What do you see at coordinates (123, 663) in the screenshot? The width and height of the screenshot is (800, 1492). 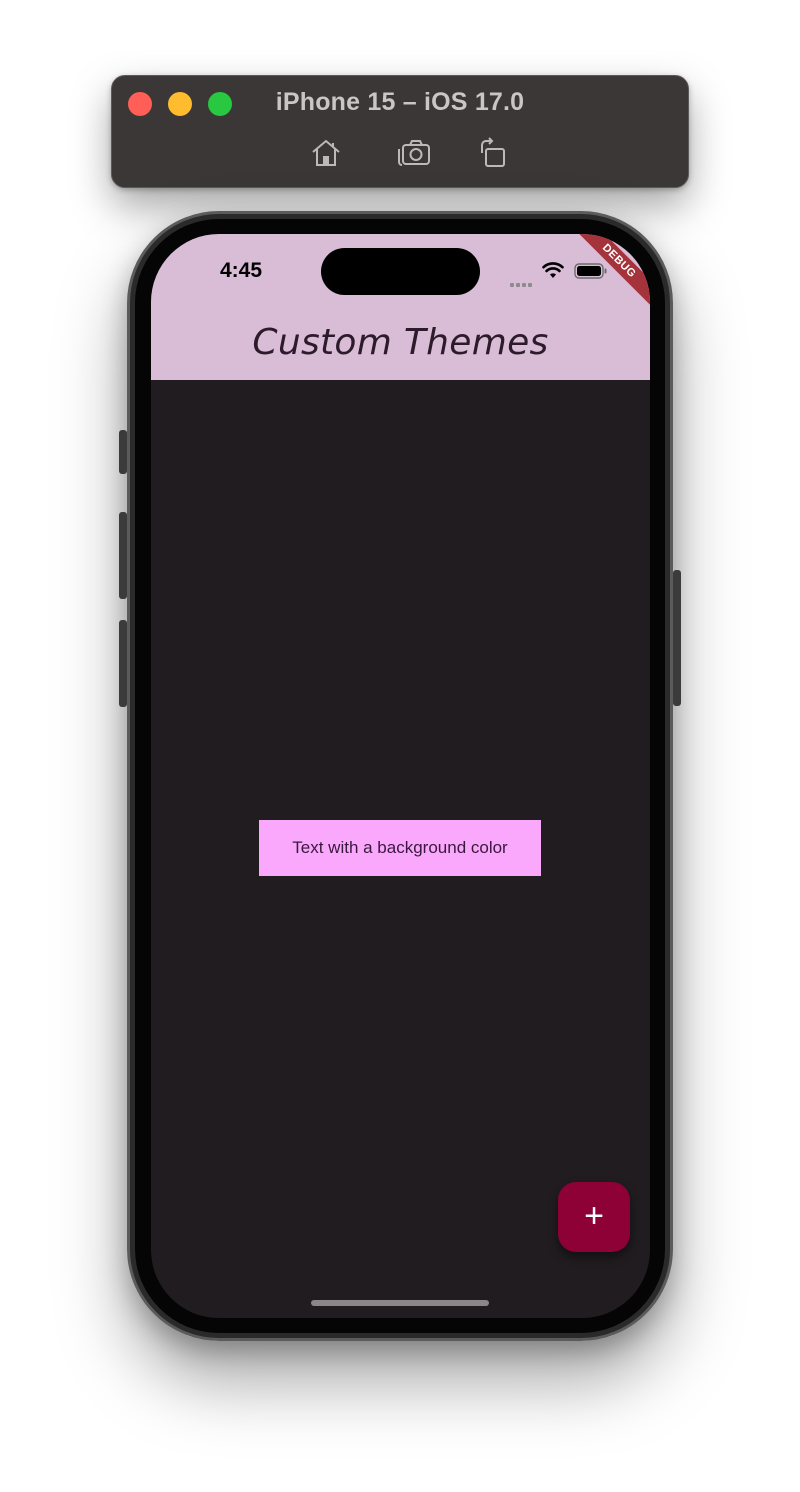 I see `volume-down-button` at bounding box center [123, 663].